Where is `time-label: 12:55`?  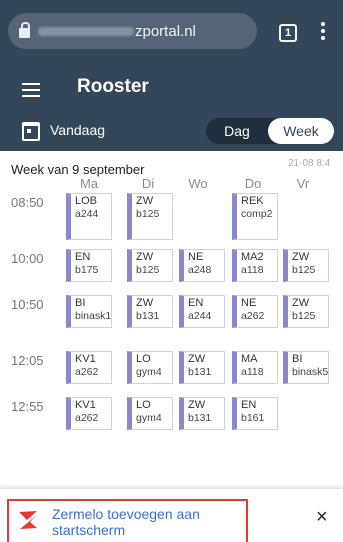
time-label: 12:55 is located at coordinates (27, 406).